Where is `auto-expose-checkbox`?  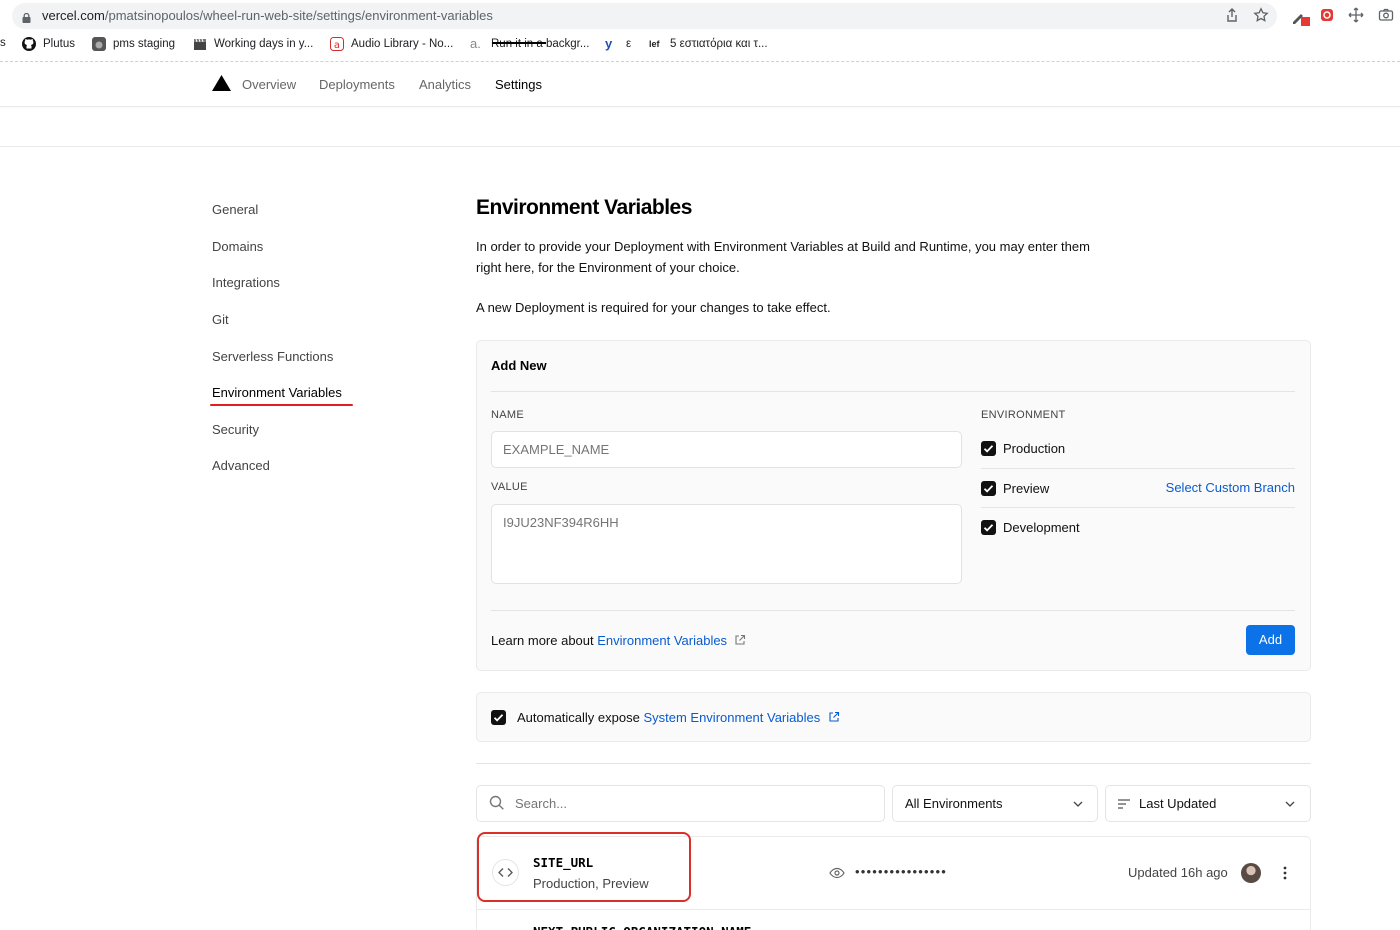
auto-expose-checkbox is located at coordinates (498, 717).